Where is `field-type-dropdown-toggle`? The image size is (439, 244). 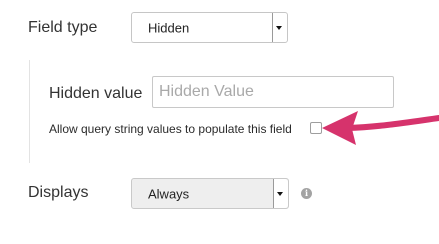 field-type-dropdown-toggle is located at coordinates (279, 27).